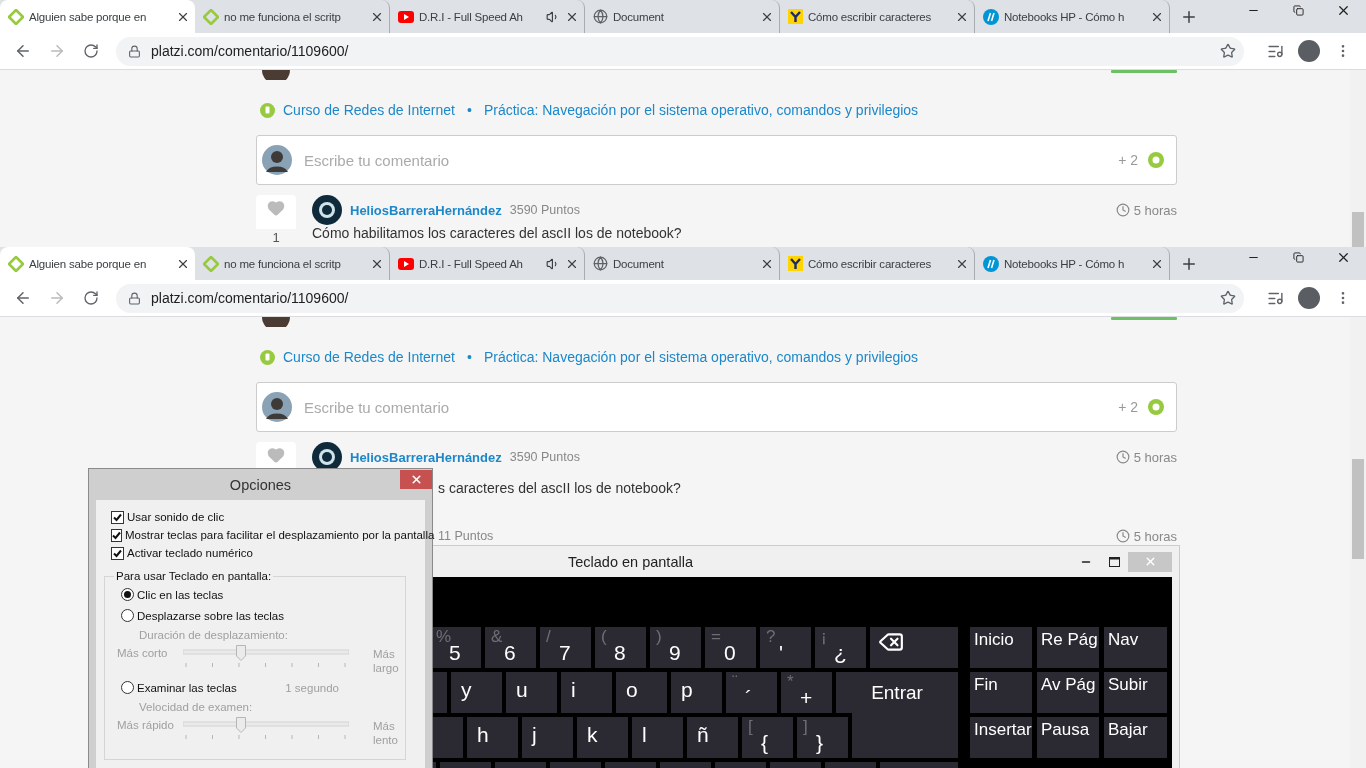 Image resolution: width=1366 pixels, height=768 pixels. I want to click on dialog-title: Opciones, so click(260, 484).